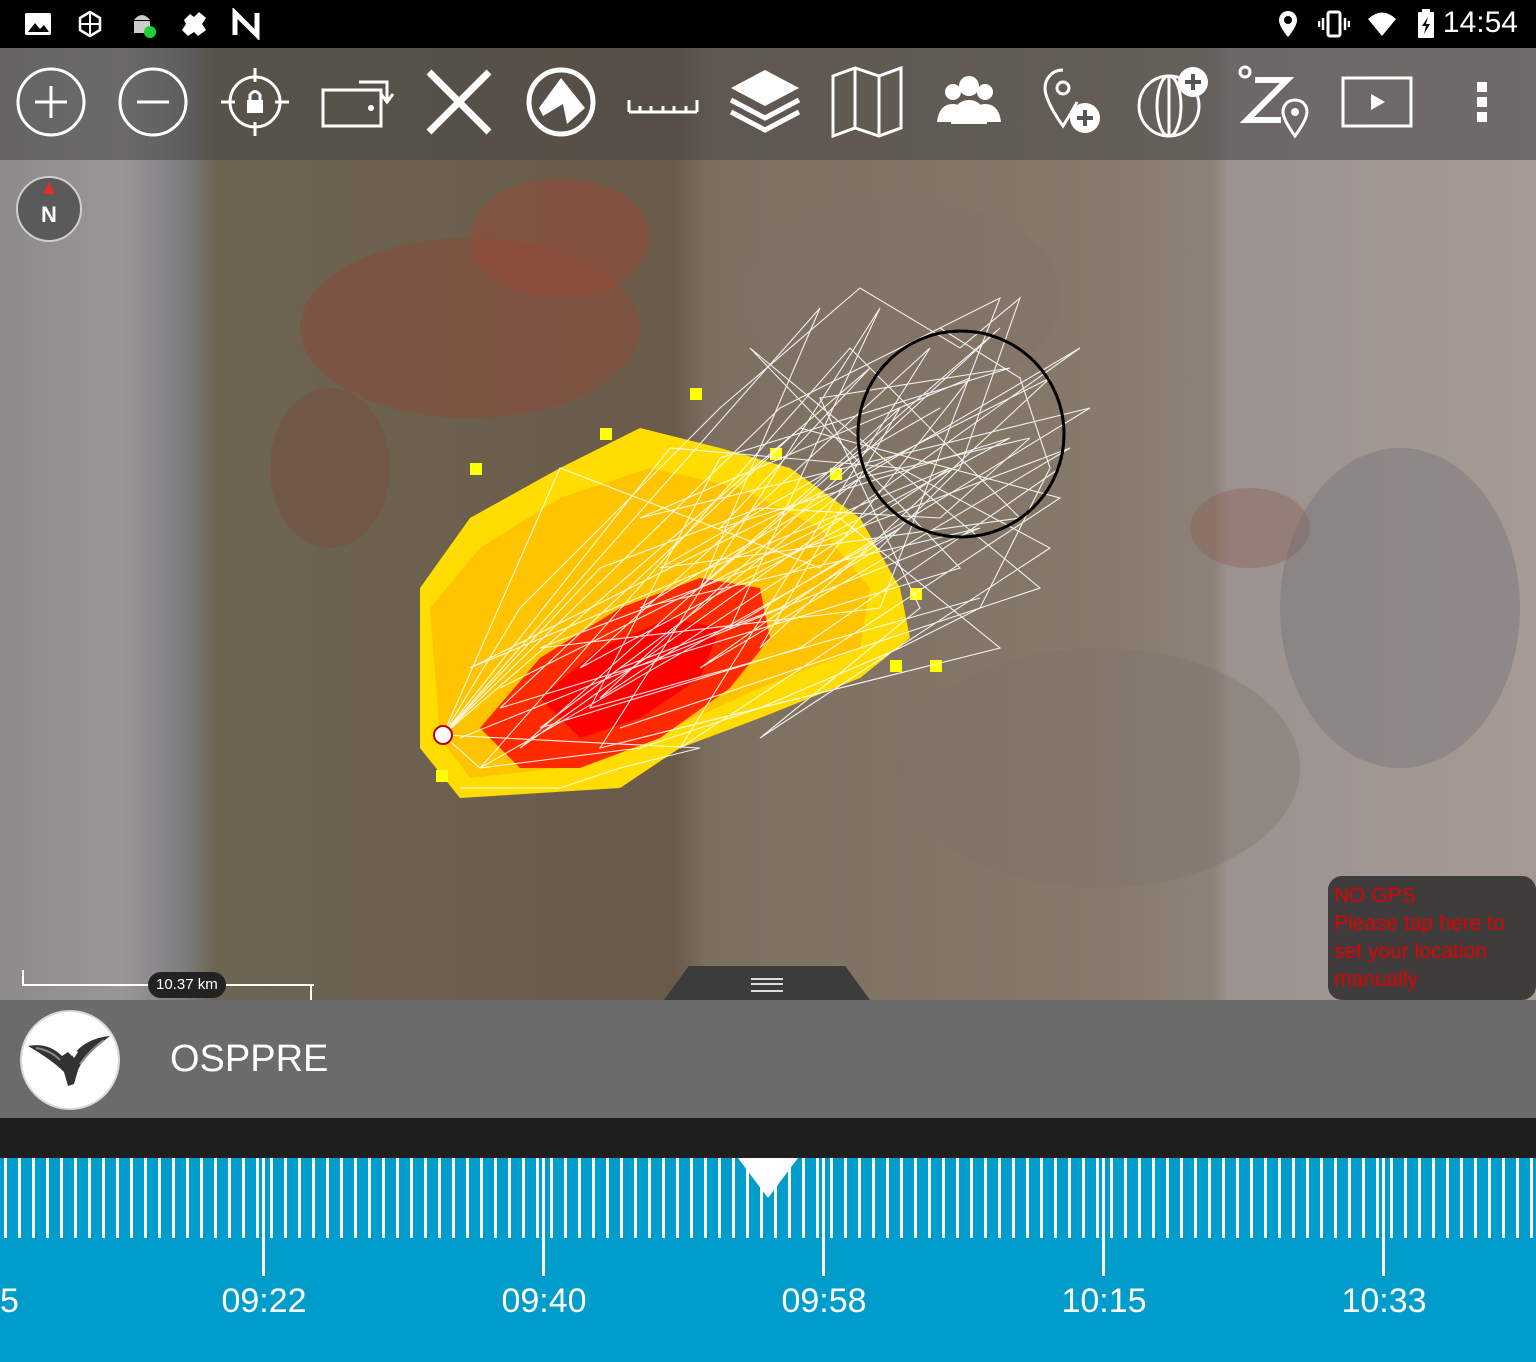  What do you see at coordinates (70, 1060) in the screenshot?
I see `animal-avatar` at bounding box center [70, 1060].